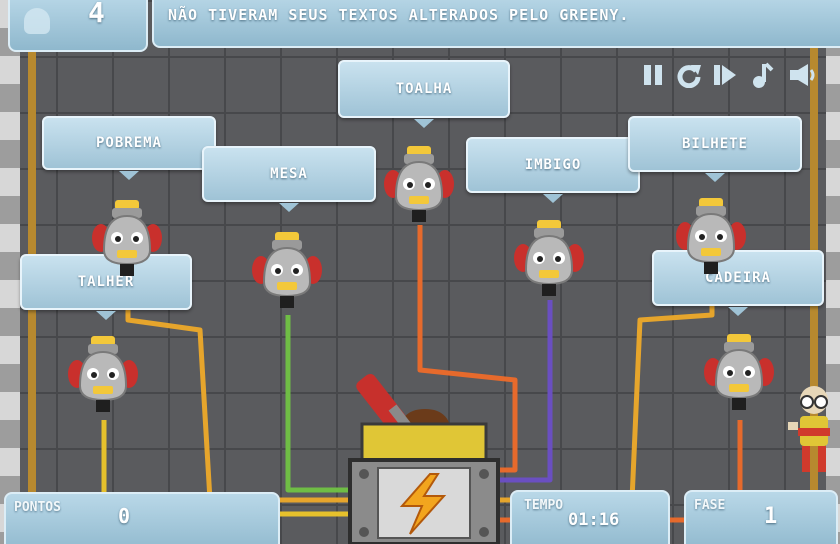  Describe the element at coordinates (129, 148) in the screenshot. I see `tag-pobrema: POBREMA` at that location.